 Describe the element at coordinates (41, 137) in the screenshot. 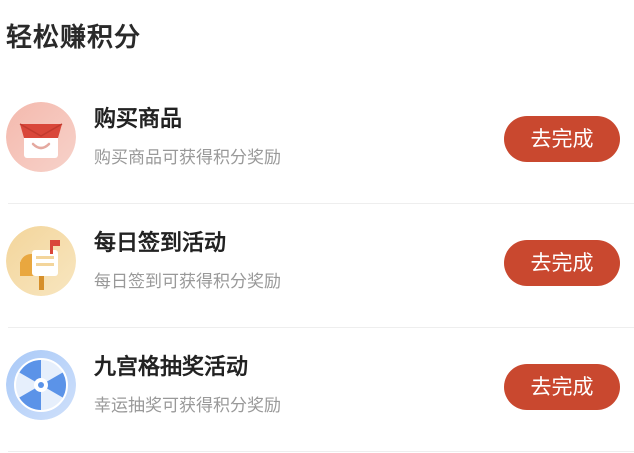

I see `shopping-bag-icon` at that location.